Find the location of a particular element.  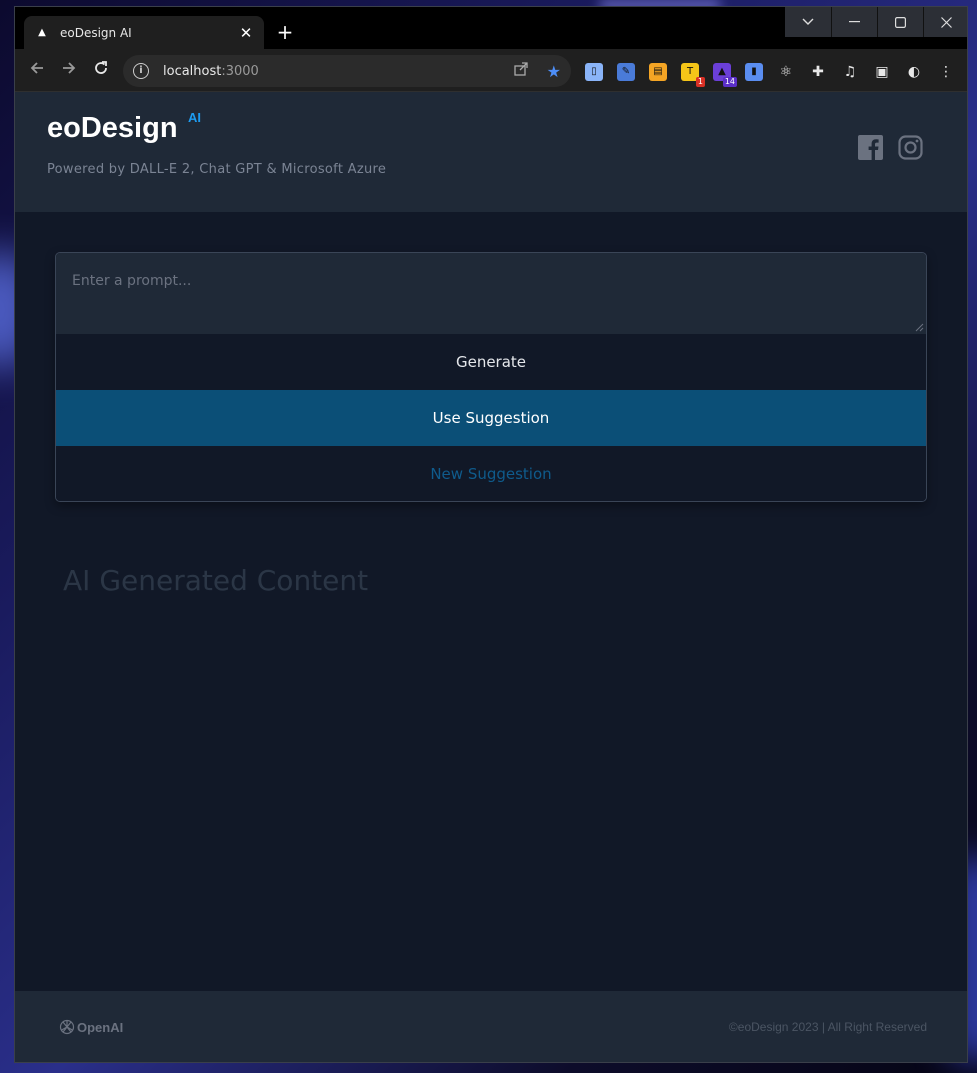

facebook-icon is located at coordinates (870, 147).